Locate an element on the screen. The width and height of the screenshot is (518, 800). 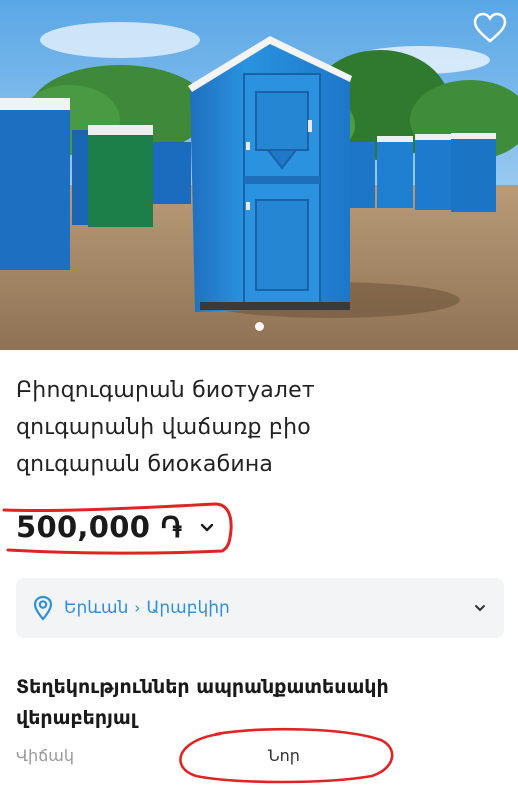
favorite-button is located at coordinates (490, 28).